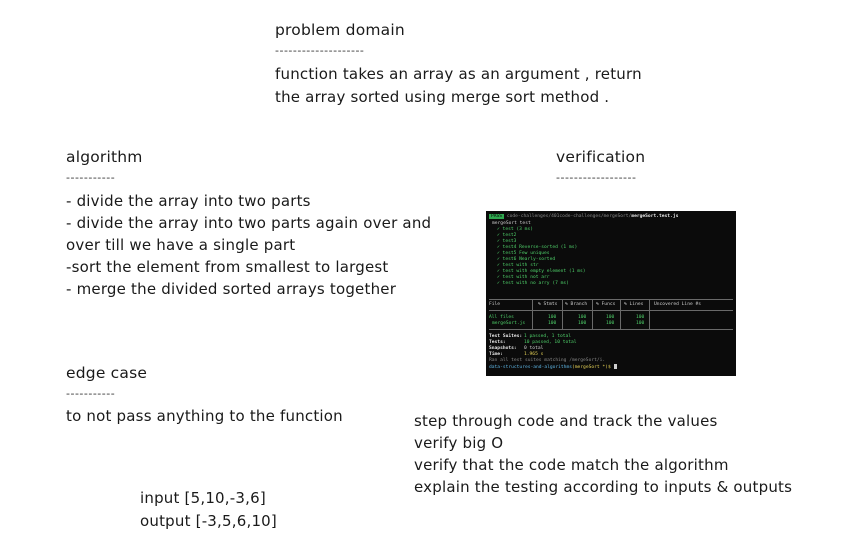 This screenshot has height=540, width=861. What do you see at coordinates (203, 498) in the screenshot?
I see `example-input: input [5,10,-3,6]` at bounding box center [203, 498].